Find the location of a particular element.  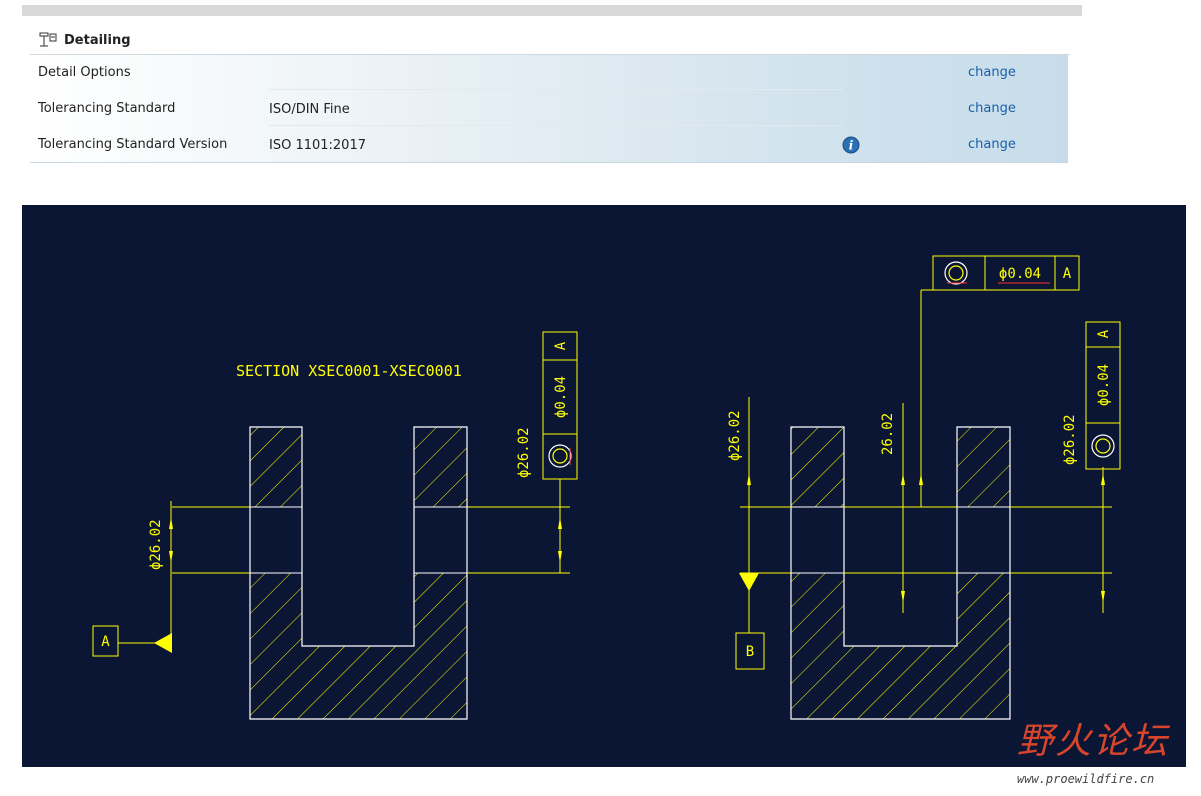

feature-control-frame-top: ϕ0.04 A is located at coordinates (1006, 273).